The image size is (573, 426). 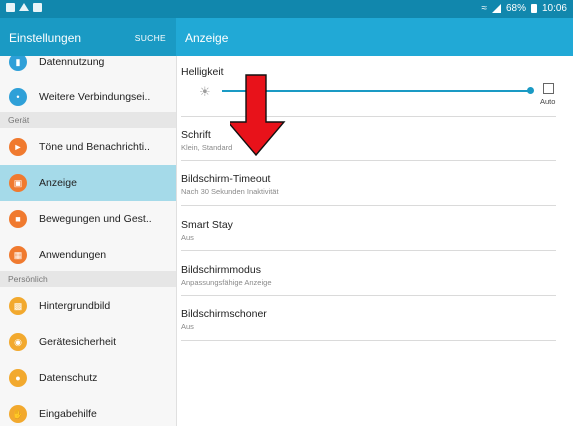 What do you see at coordinates (374, 37) in the screenshot?
I see `display-header: Anzeige` at bounding box center [374, 37].